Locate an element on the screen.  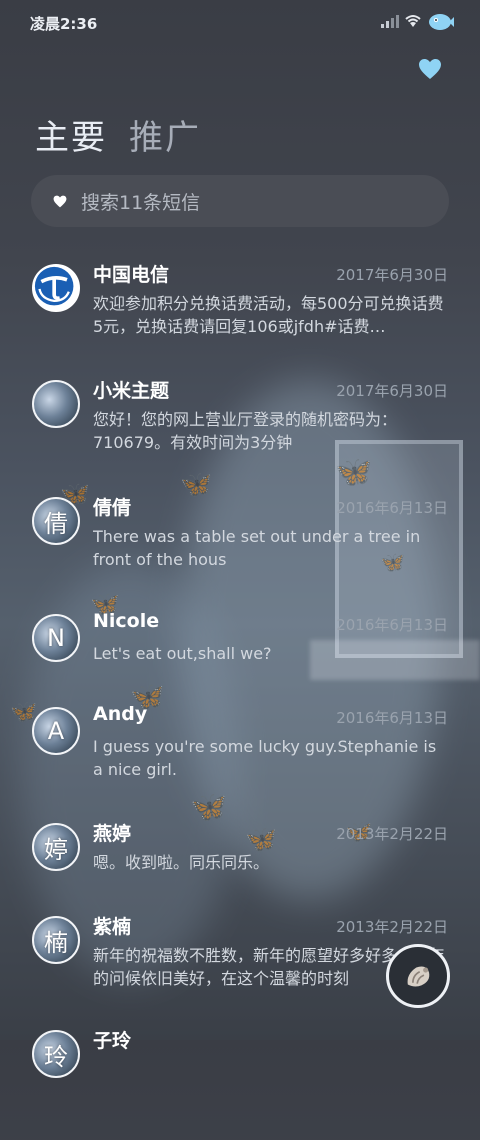
avatar: A is located at coordinates (56, 731).